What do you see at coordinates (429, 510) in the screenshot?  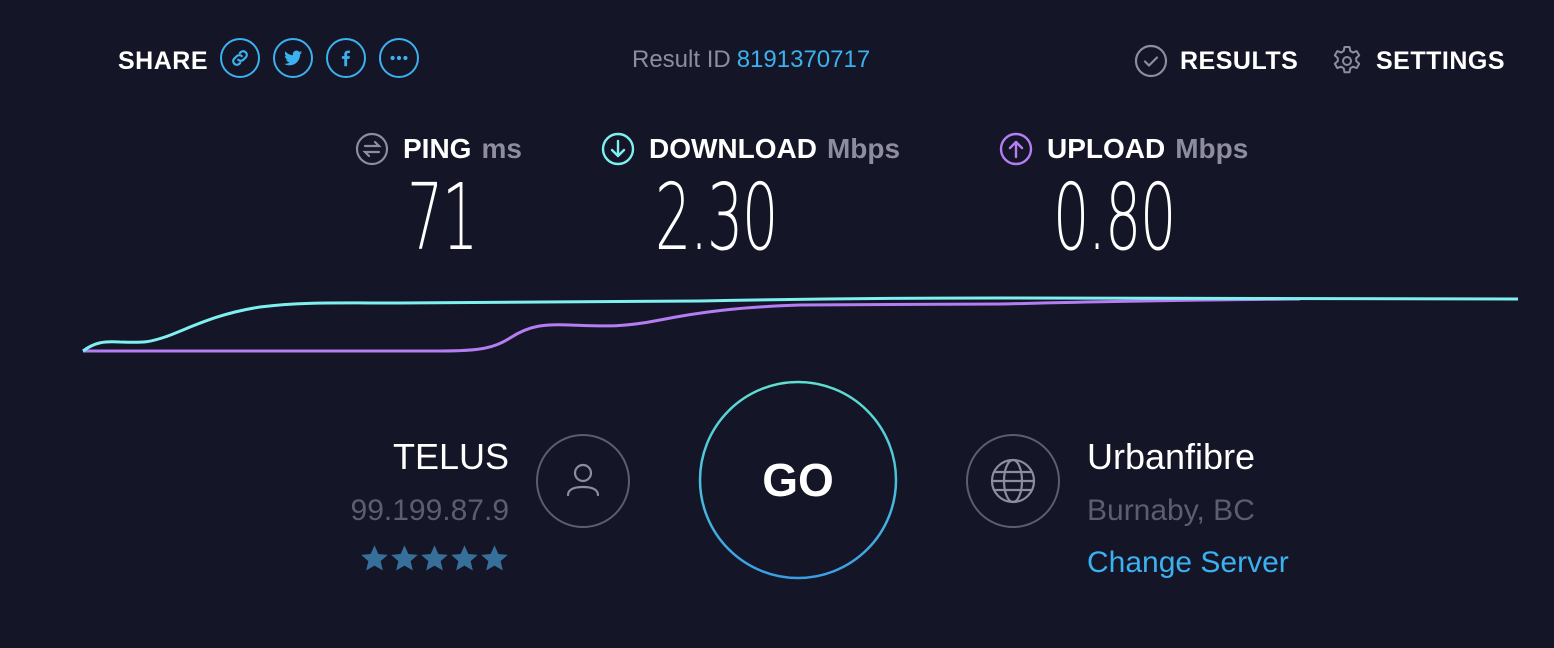 I see `isp-ip: 99.199.87.9` at bounding box center [429, 510].